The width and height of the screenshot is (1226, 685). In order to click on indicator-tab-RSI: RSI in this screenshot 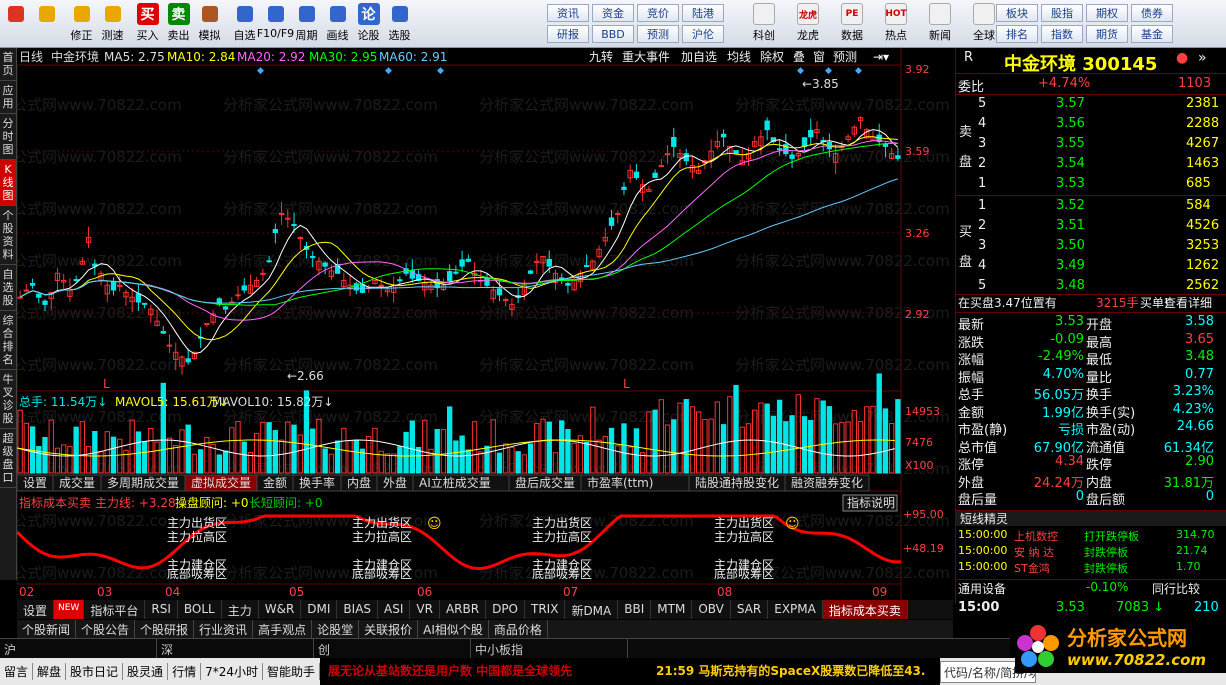, I will do `click(161, 609)`.